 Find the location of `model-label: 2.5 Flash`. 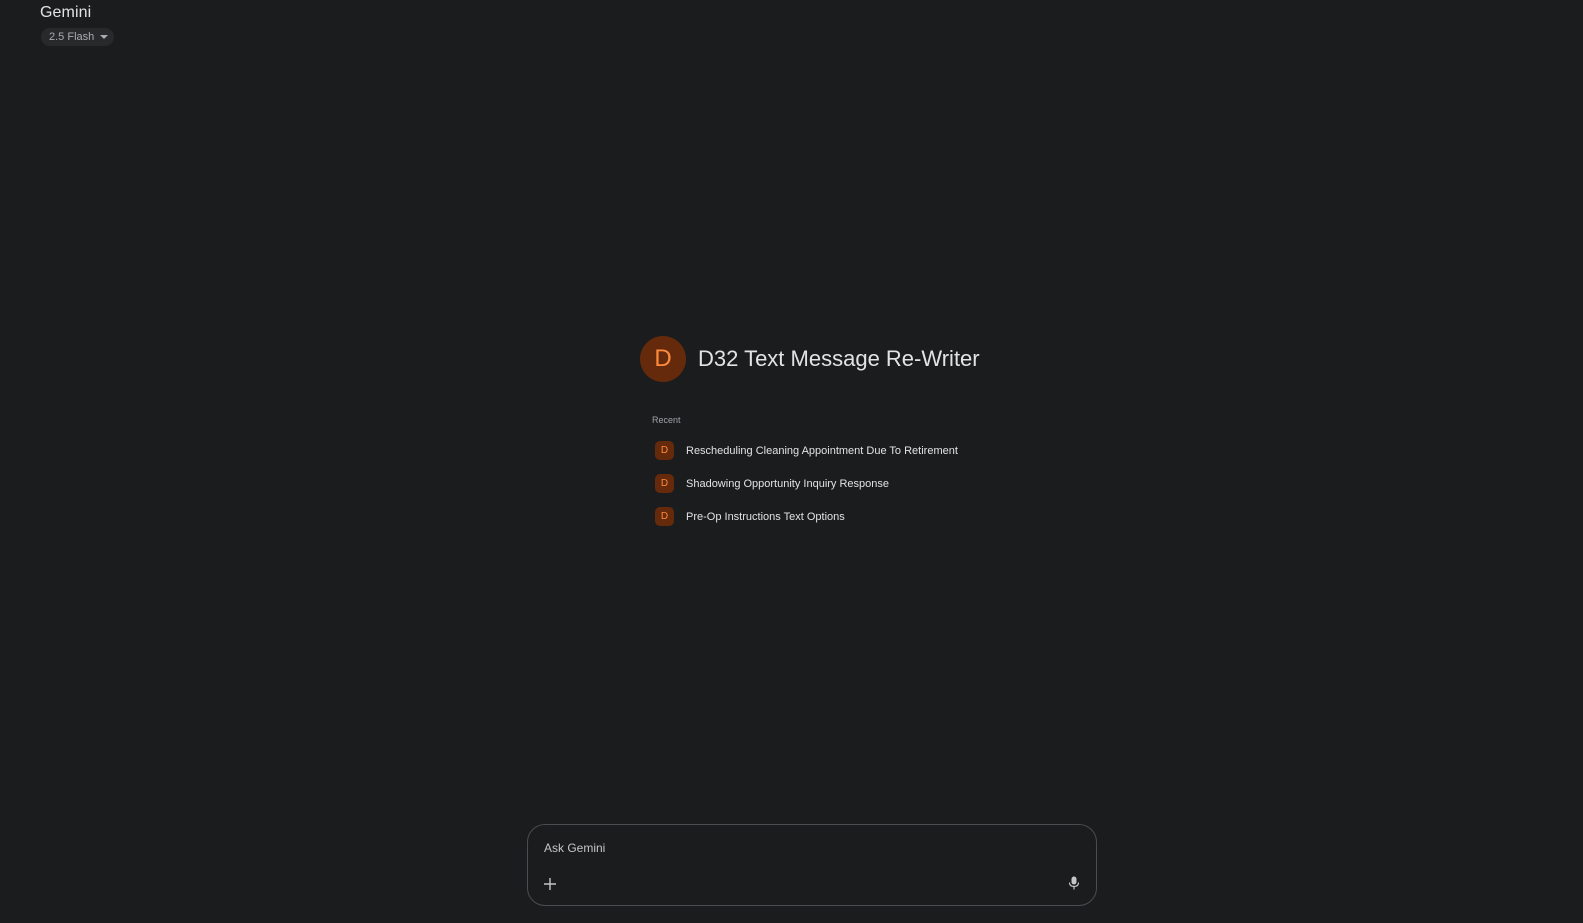

model-label: 2.5 Flash is located at coordinates (72, 37).